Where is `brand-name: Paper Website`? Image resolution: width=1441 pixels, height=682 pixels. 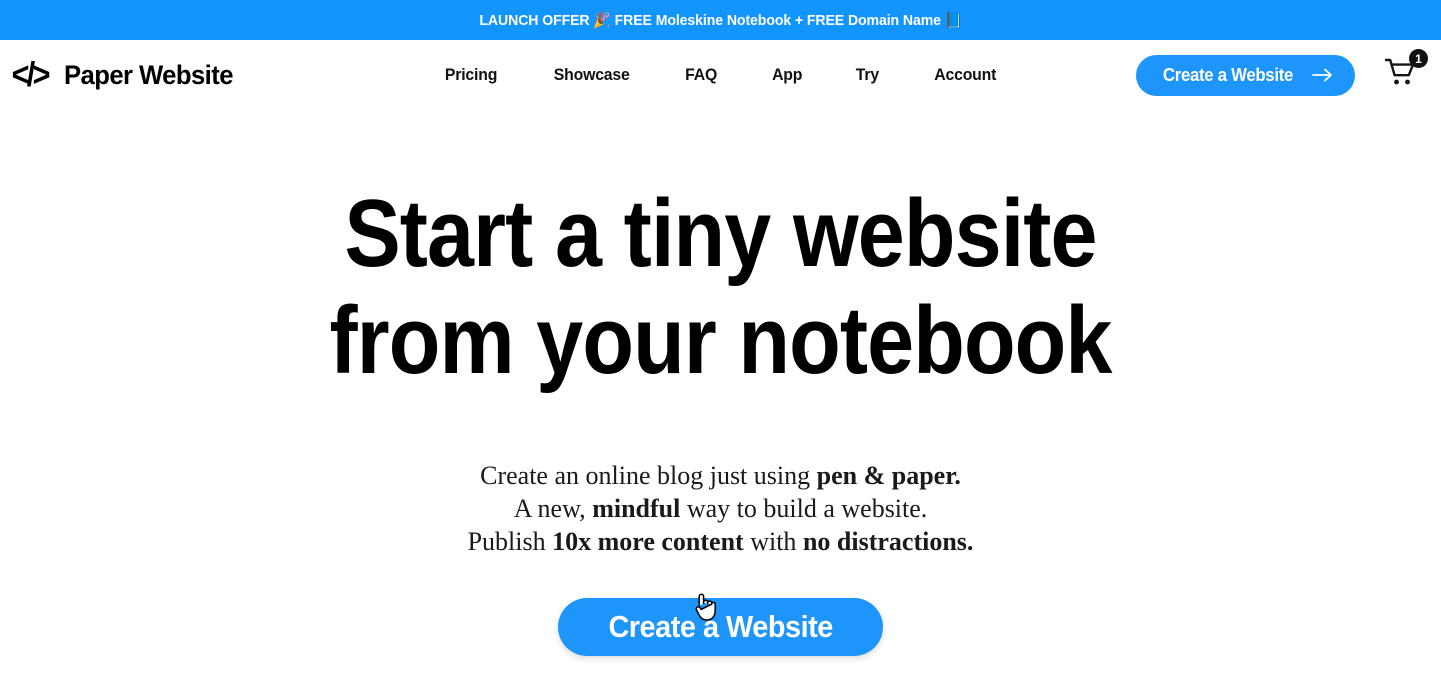 brand-name: Paper Website is located at coordinates (149, 74).